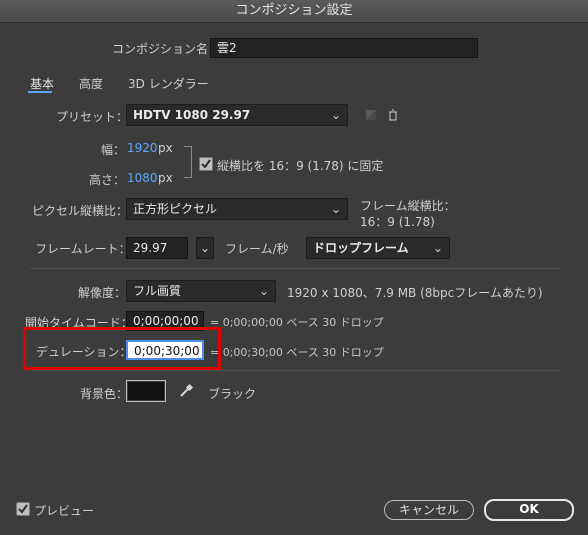 The width and height of the screenshot is (588, 535). I want to click on composition-name-input: 雲2, so click(344, 48).